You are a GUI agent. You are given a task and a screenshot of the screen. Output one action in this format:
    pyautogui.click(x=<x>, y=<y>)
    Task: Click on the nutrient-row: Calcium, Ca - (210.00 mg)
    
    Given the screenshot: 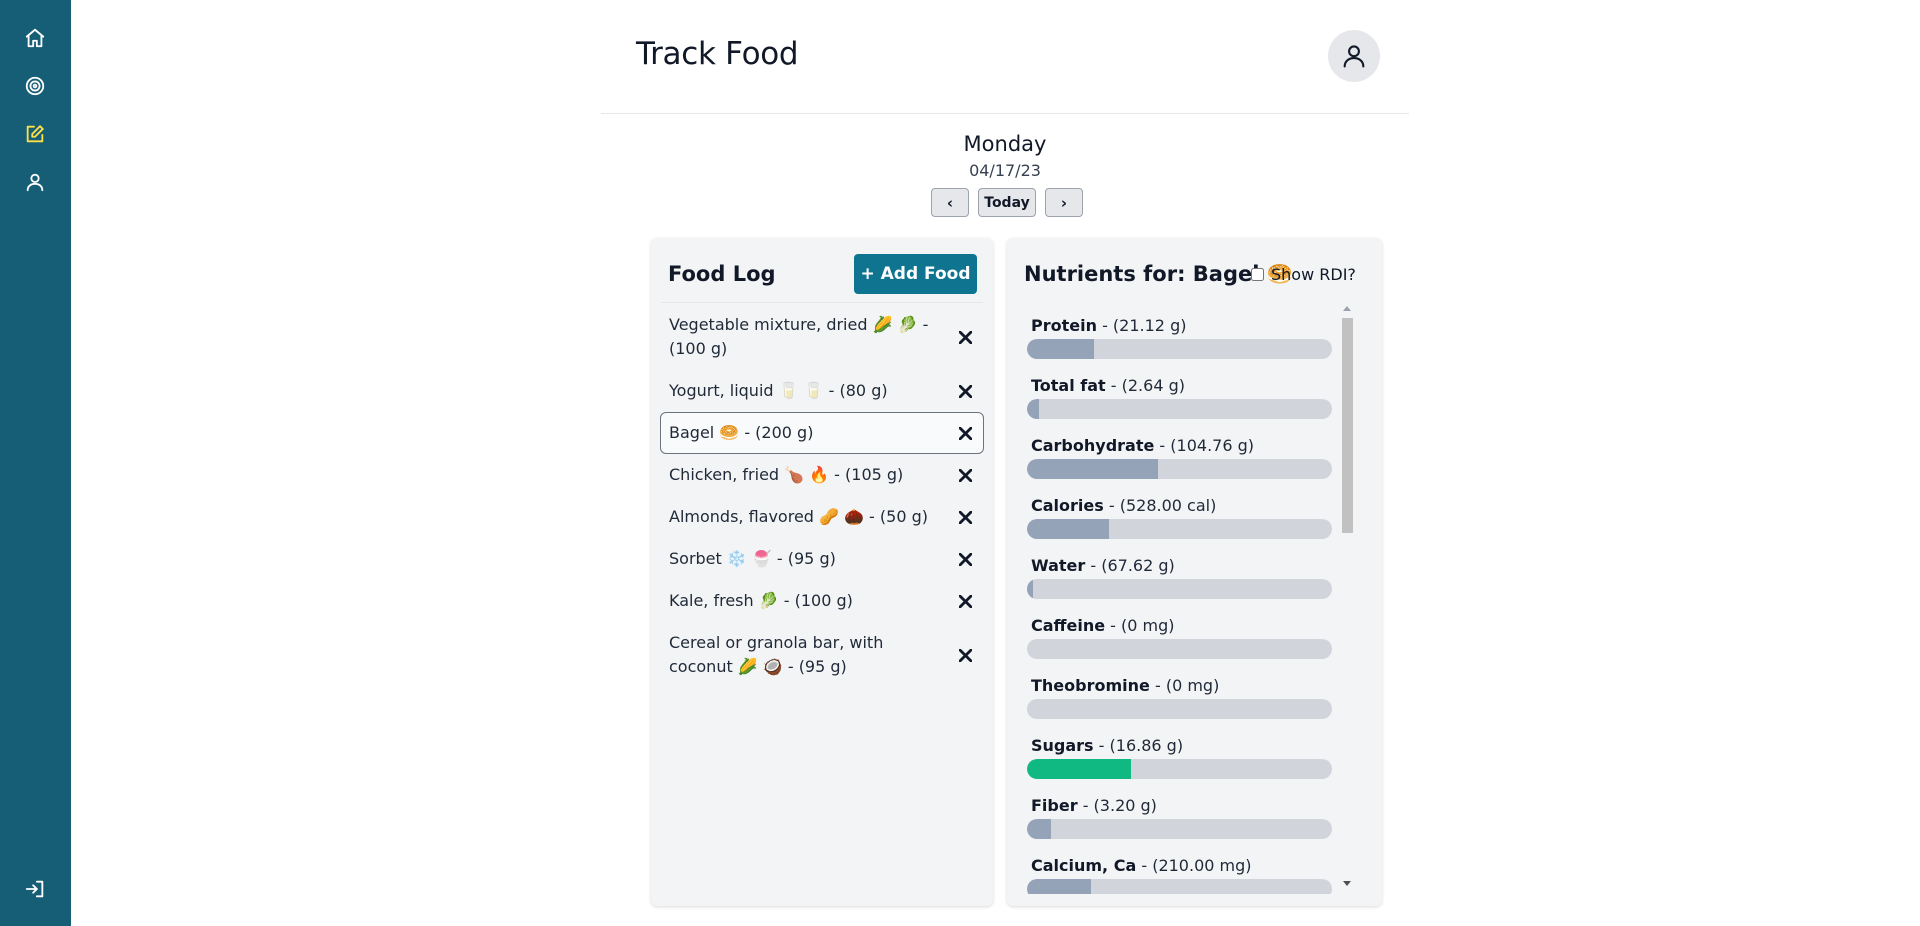 What is the action you would take?
    pyautogui.click(x=1195, y=871)
    